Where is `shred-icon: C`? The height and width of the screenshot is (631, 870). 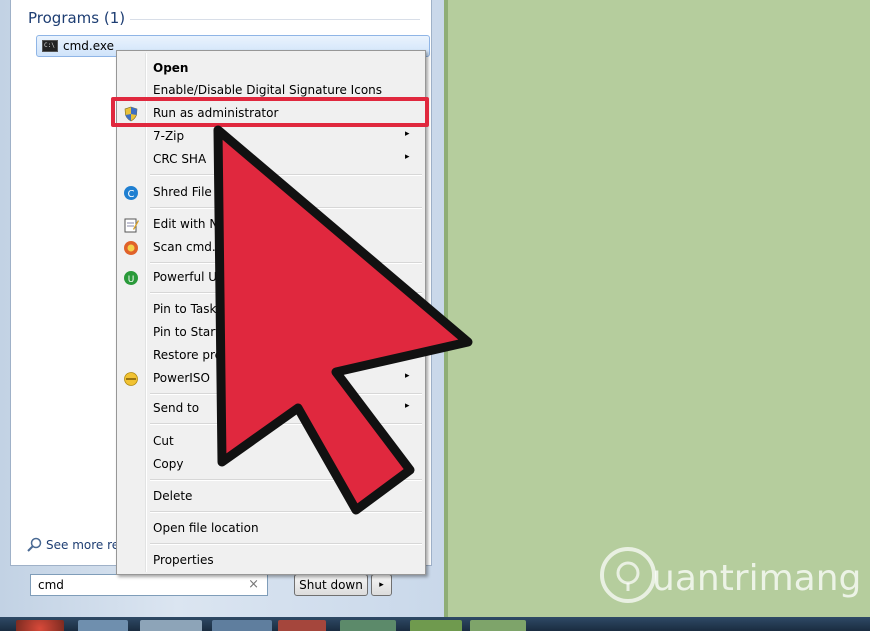
shred-icon: C is located at coordinates (131, 193).